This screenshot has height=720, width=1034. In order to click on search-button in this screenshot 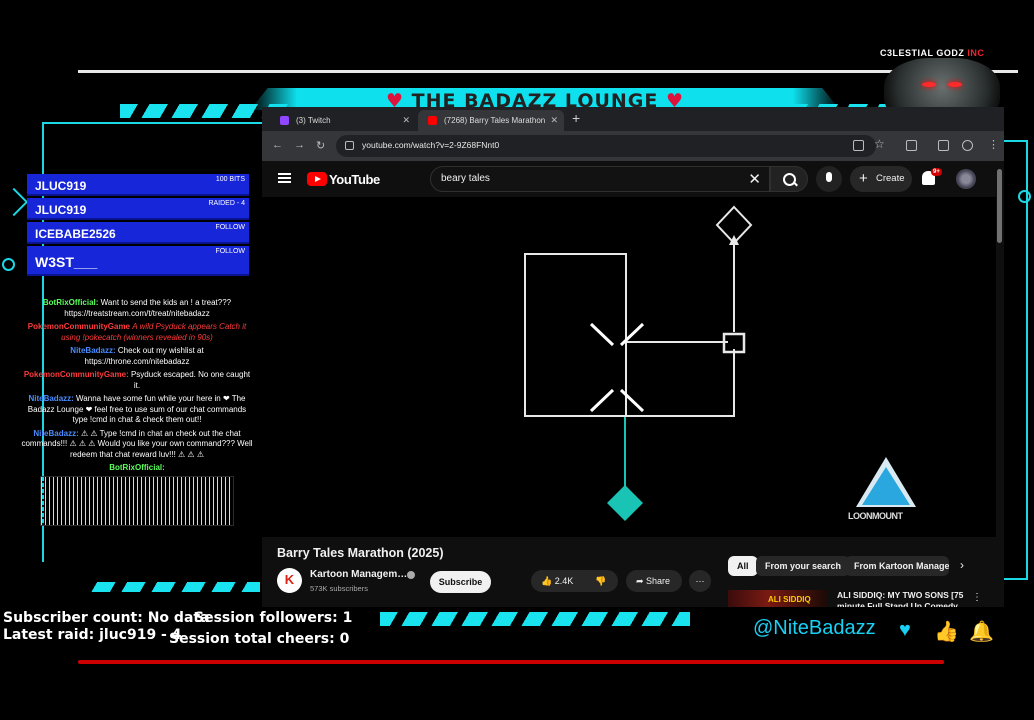, I will do `click(789, 179)`.